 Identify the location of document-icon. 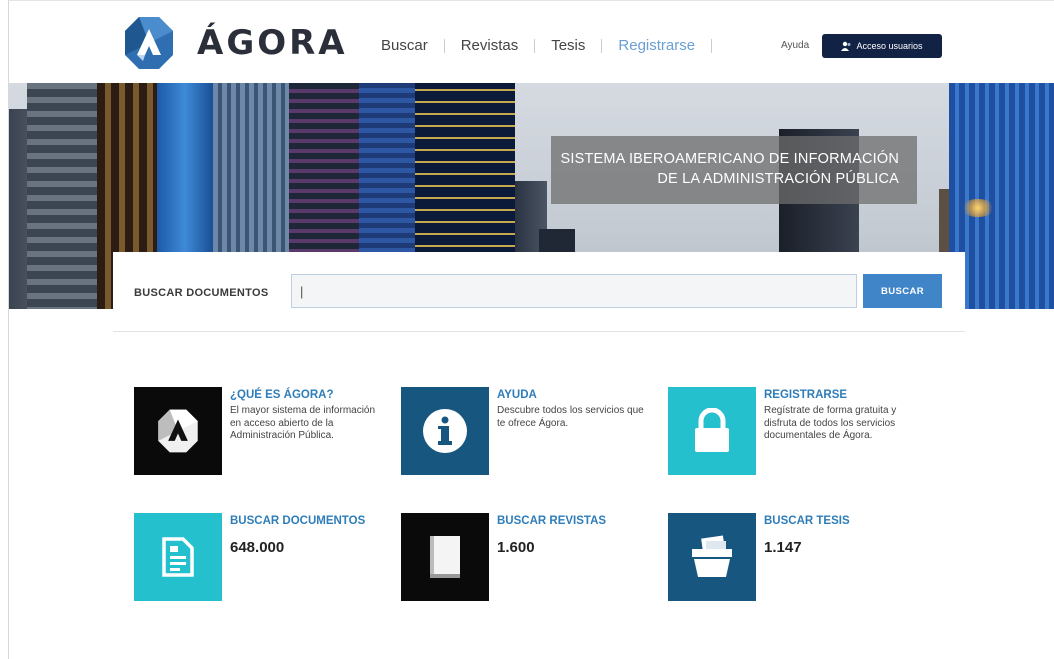
(178, 557).